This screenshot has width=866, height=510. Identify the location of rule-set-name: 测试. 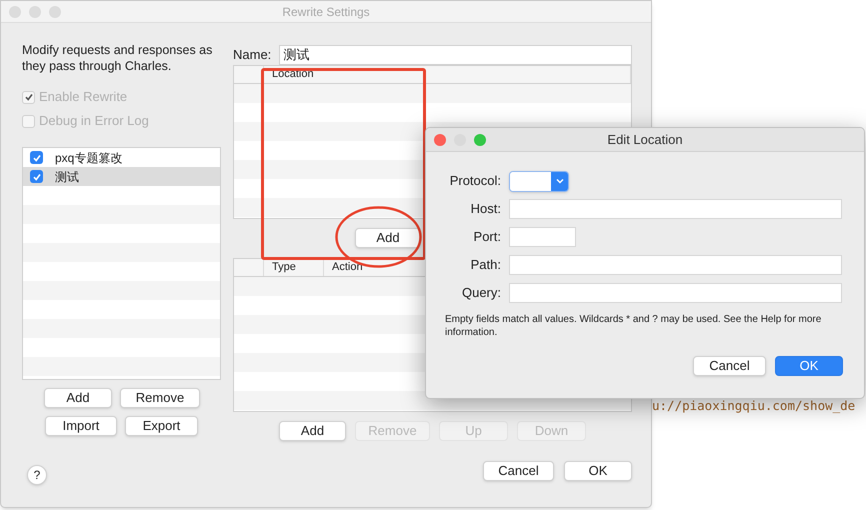
(67, 177).